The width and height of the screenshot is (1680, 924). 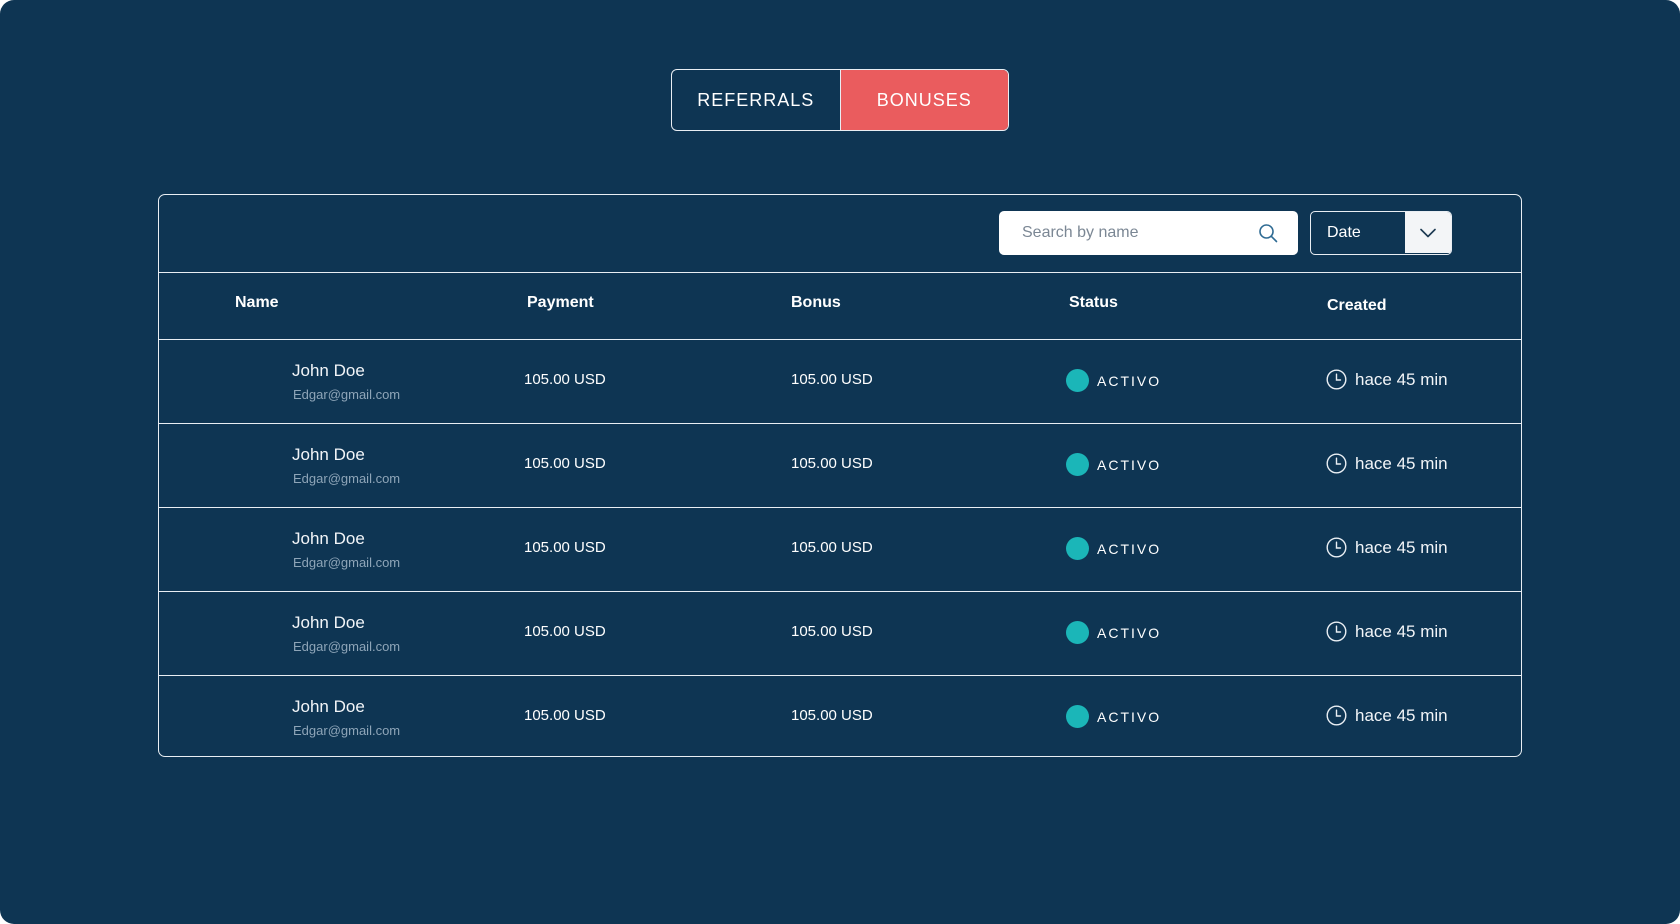 I want to click on column-header-status: Status, so click(x=1093, y=303).